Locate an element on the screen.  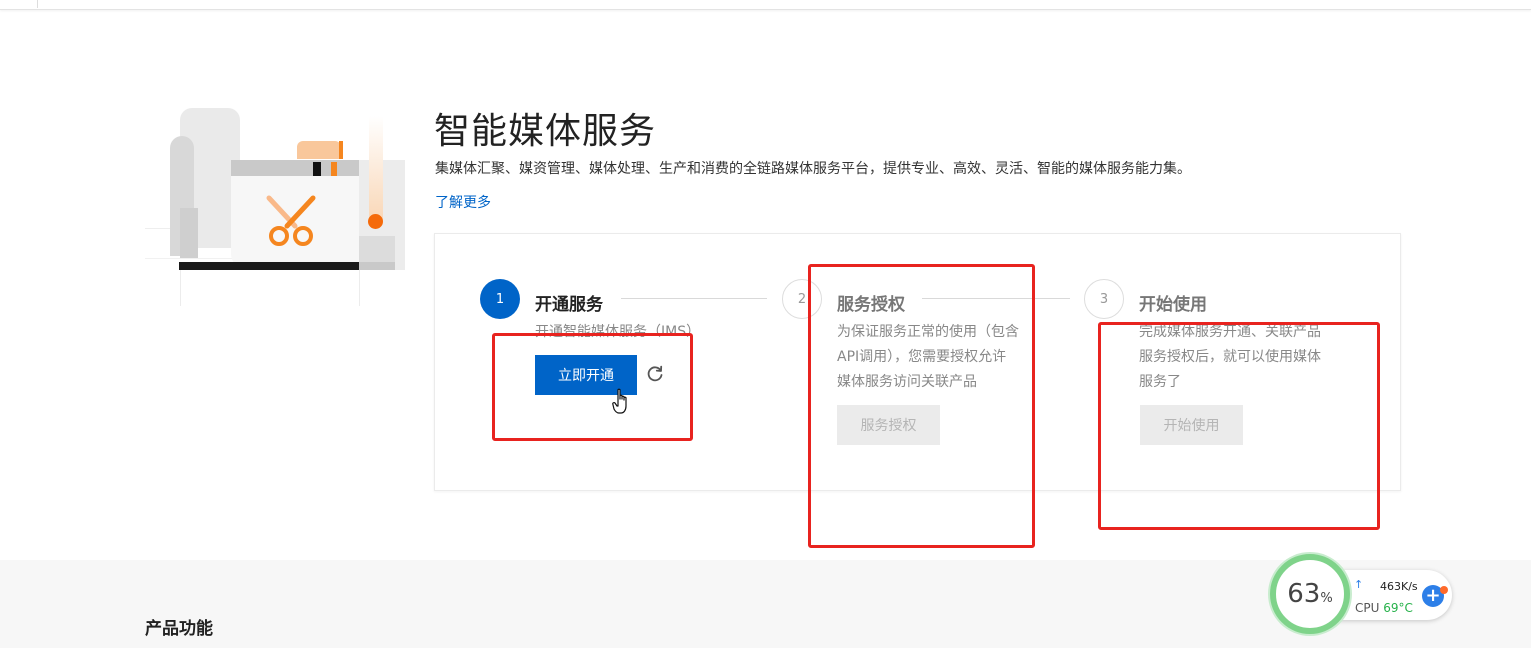
upload-arrow-icon: ↑ is located at coordinates (1359, 584).